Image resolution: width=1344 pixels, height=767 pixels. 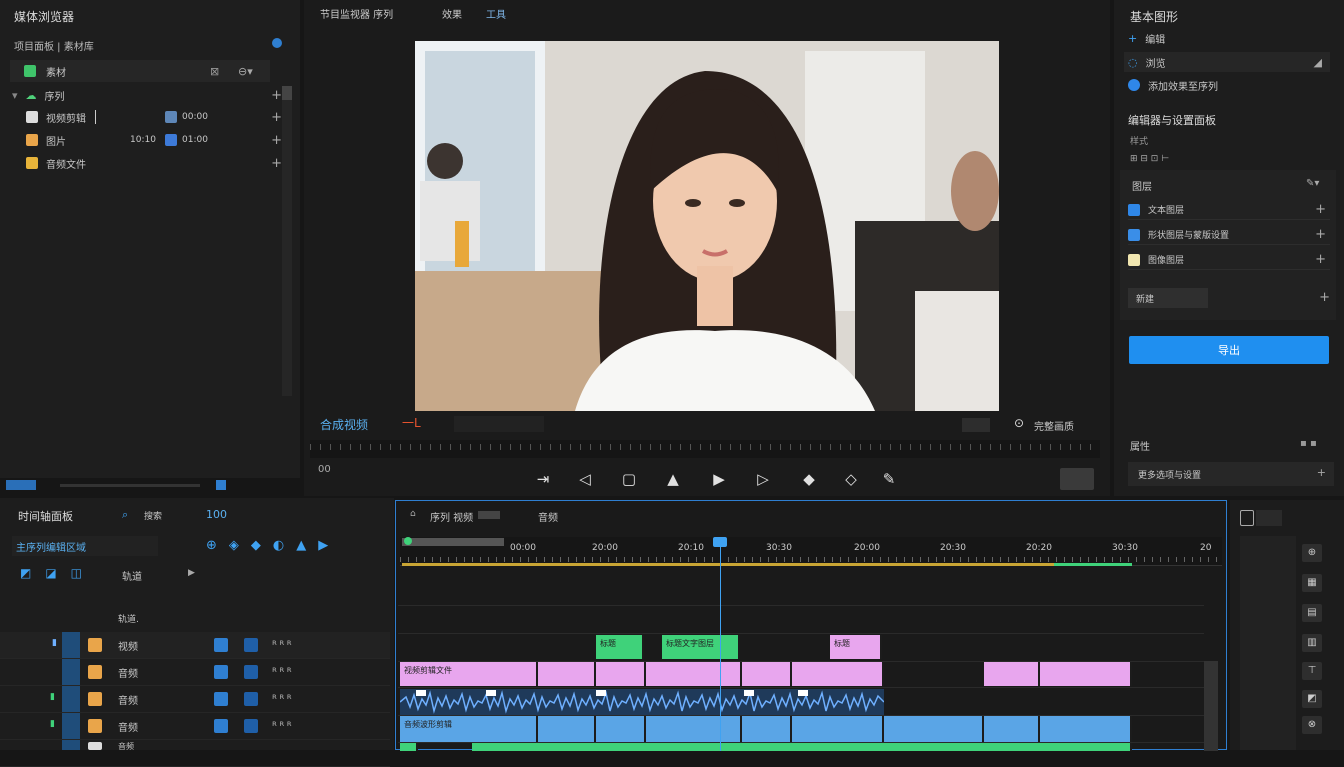 What do you see at coordinates (451, 516) in the screenshot?
I see `timeline-tab-video: 序列 视频` at bounding box center [451, 516].